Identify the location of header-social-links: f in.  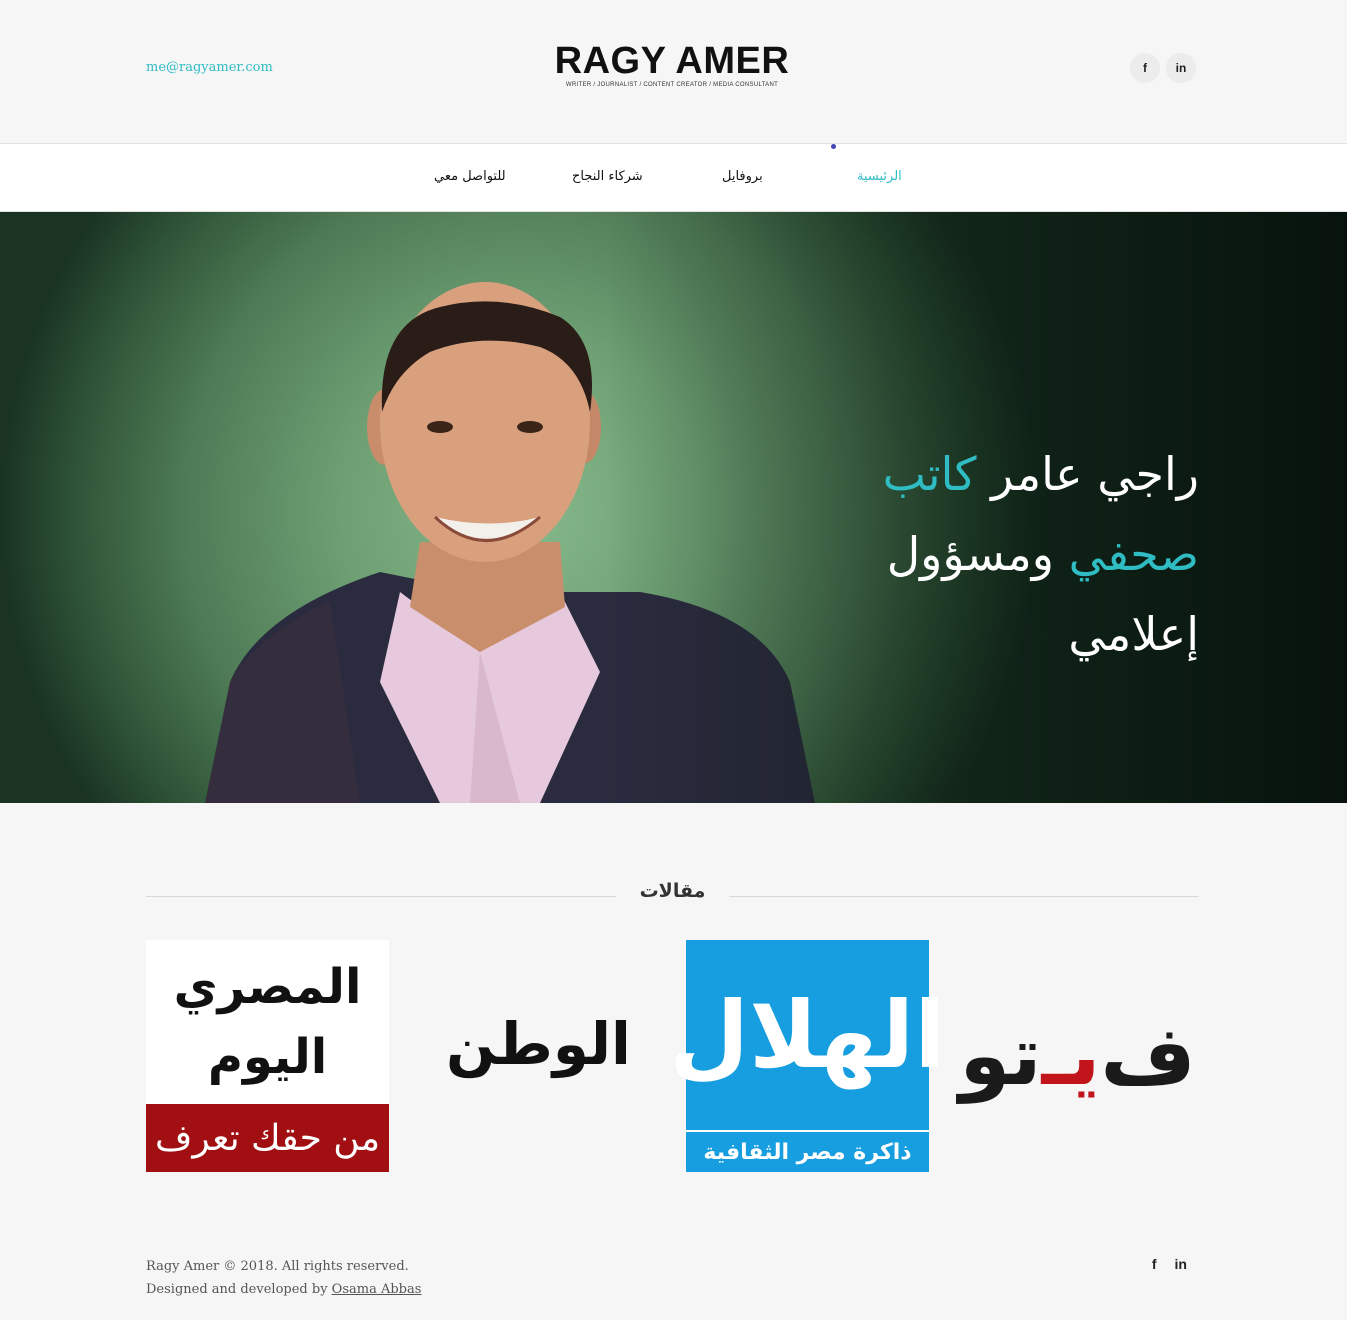
(1163, 68).